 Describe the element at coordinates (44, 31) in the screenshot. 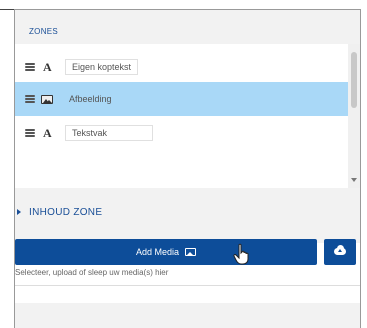

I see `zones-title: ZONES` at that location.